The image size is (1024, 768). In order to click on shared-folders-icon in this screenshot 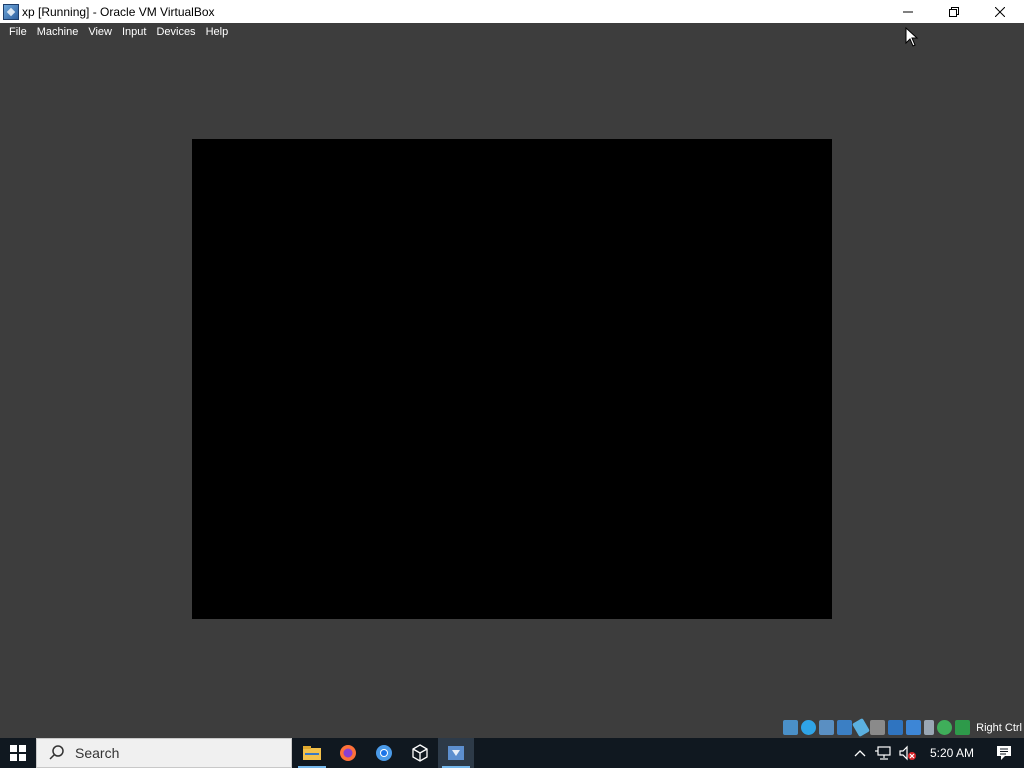, I will do `click(878, 727)`.